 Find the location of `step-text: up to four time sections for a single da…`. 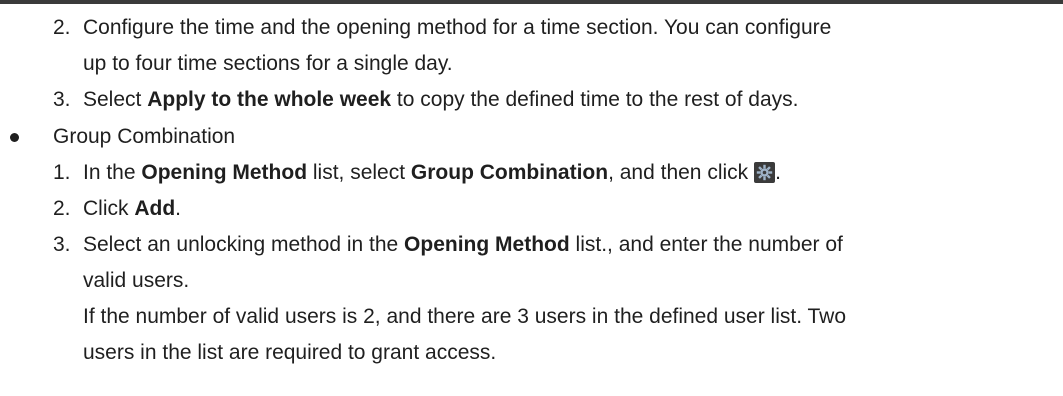

step-text: up to four time sections for a single da… is located at coordinates (268, 63).